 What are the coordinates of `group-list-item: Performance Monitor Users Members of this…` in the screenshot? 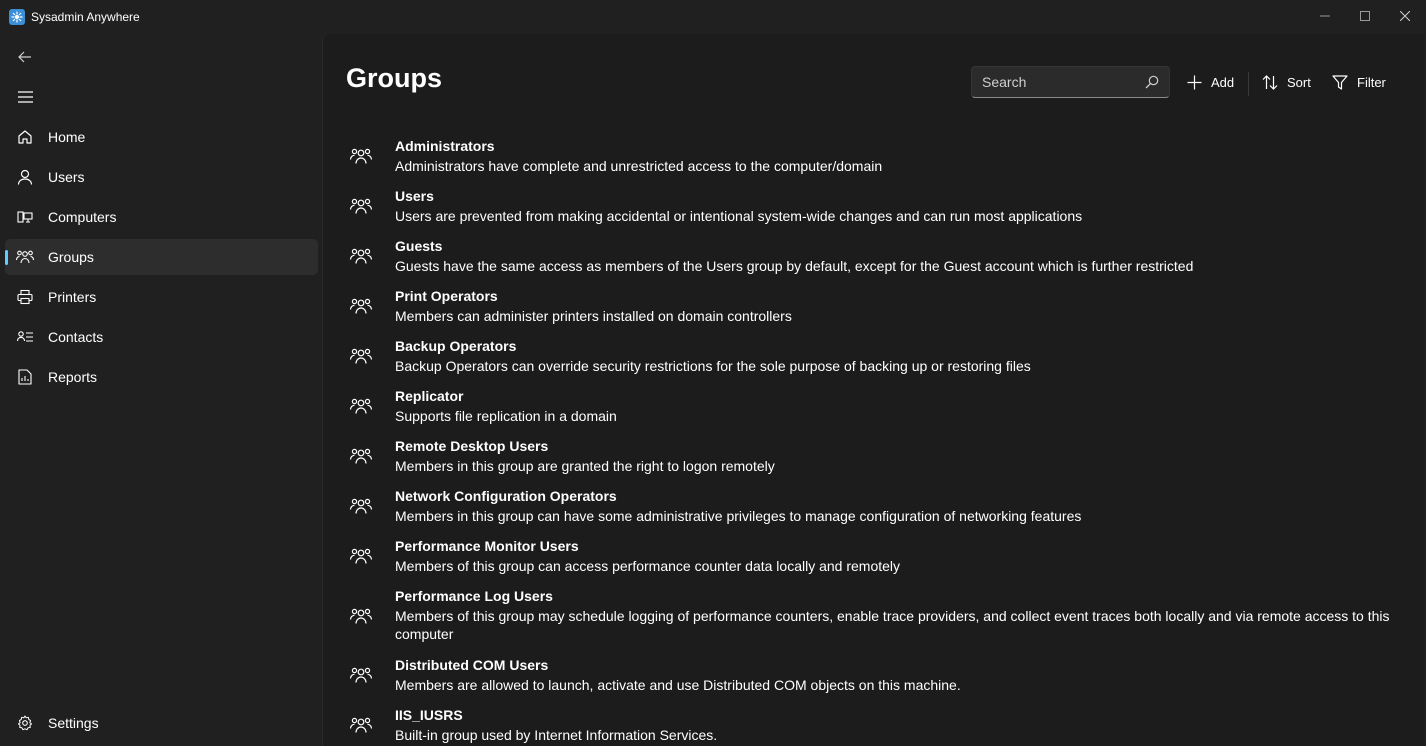 It's located at (878, 558).